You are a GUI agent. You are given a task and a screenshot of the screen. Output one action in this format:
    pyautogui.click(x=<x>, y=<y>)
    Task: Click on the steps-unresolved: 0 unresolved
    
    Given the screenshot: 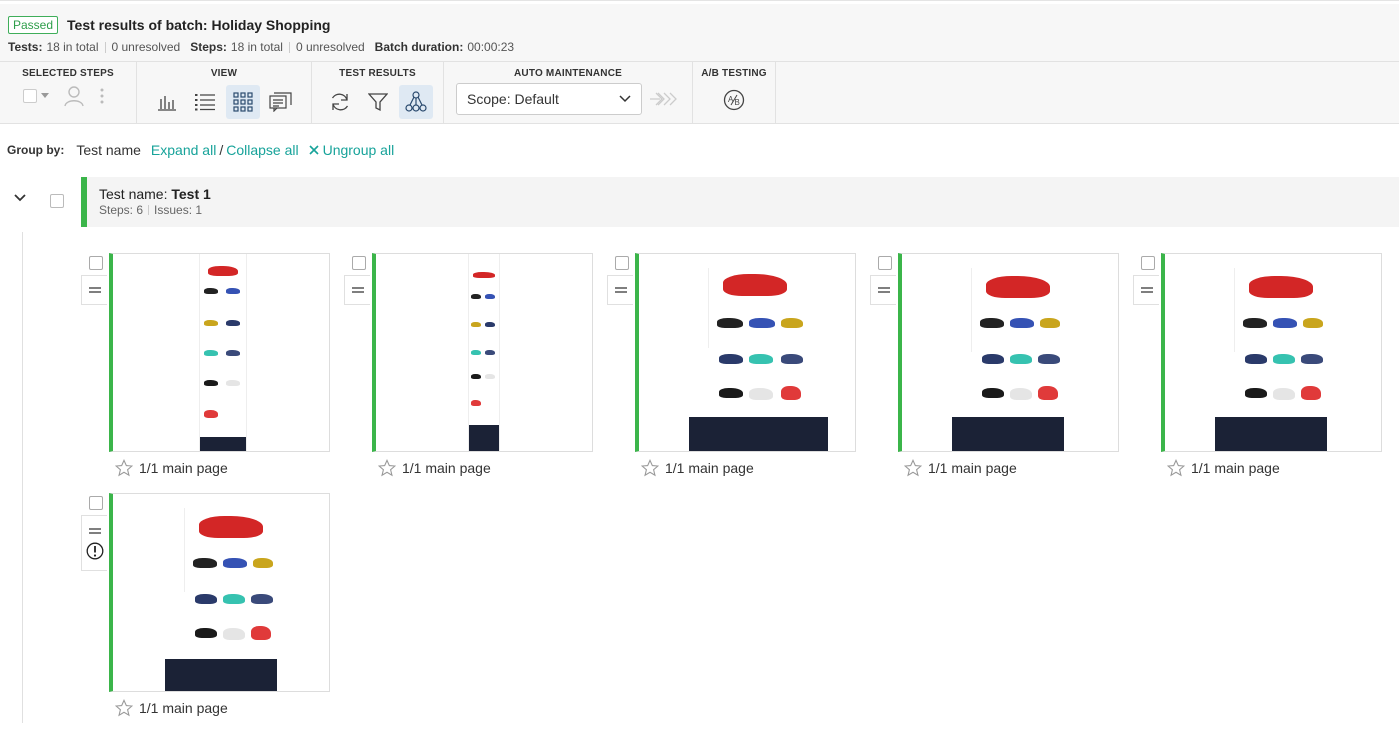 What is the action you would take?
    pyautogui.click(x=330, y=47)
    